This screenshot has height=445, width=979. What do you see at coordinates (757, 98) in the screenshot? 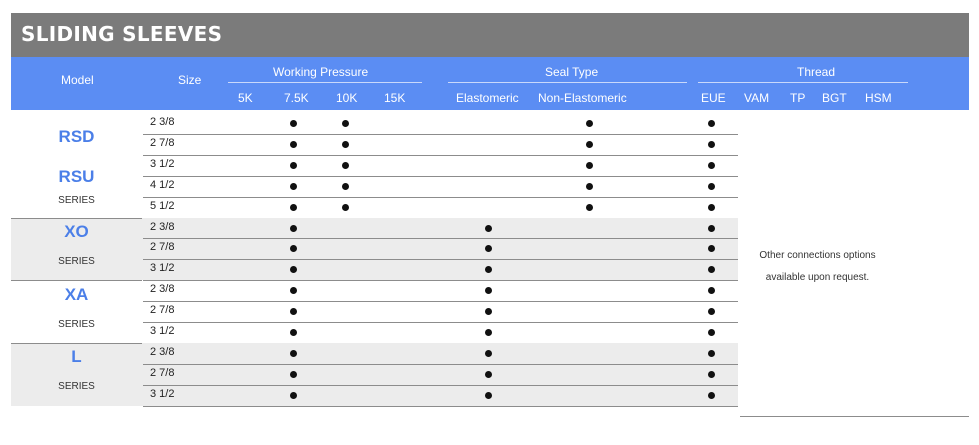
I see `header-vam: VAM` at bounding box center [757, 98].